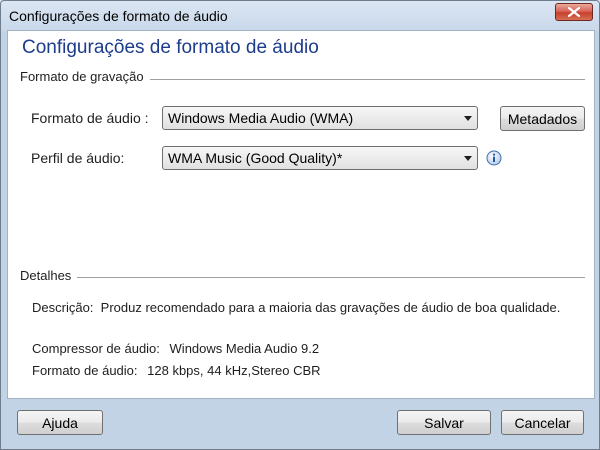 The image size is (600, 450). I want to click on close-icon, so click(574, 12).